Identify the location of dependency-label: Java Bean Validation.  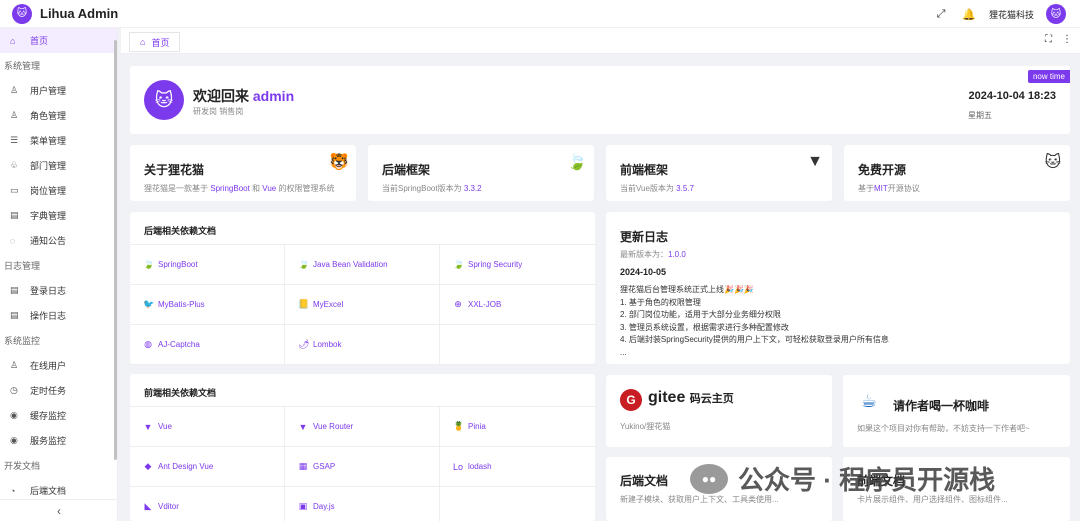
(350, 264).